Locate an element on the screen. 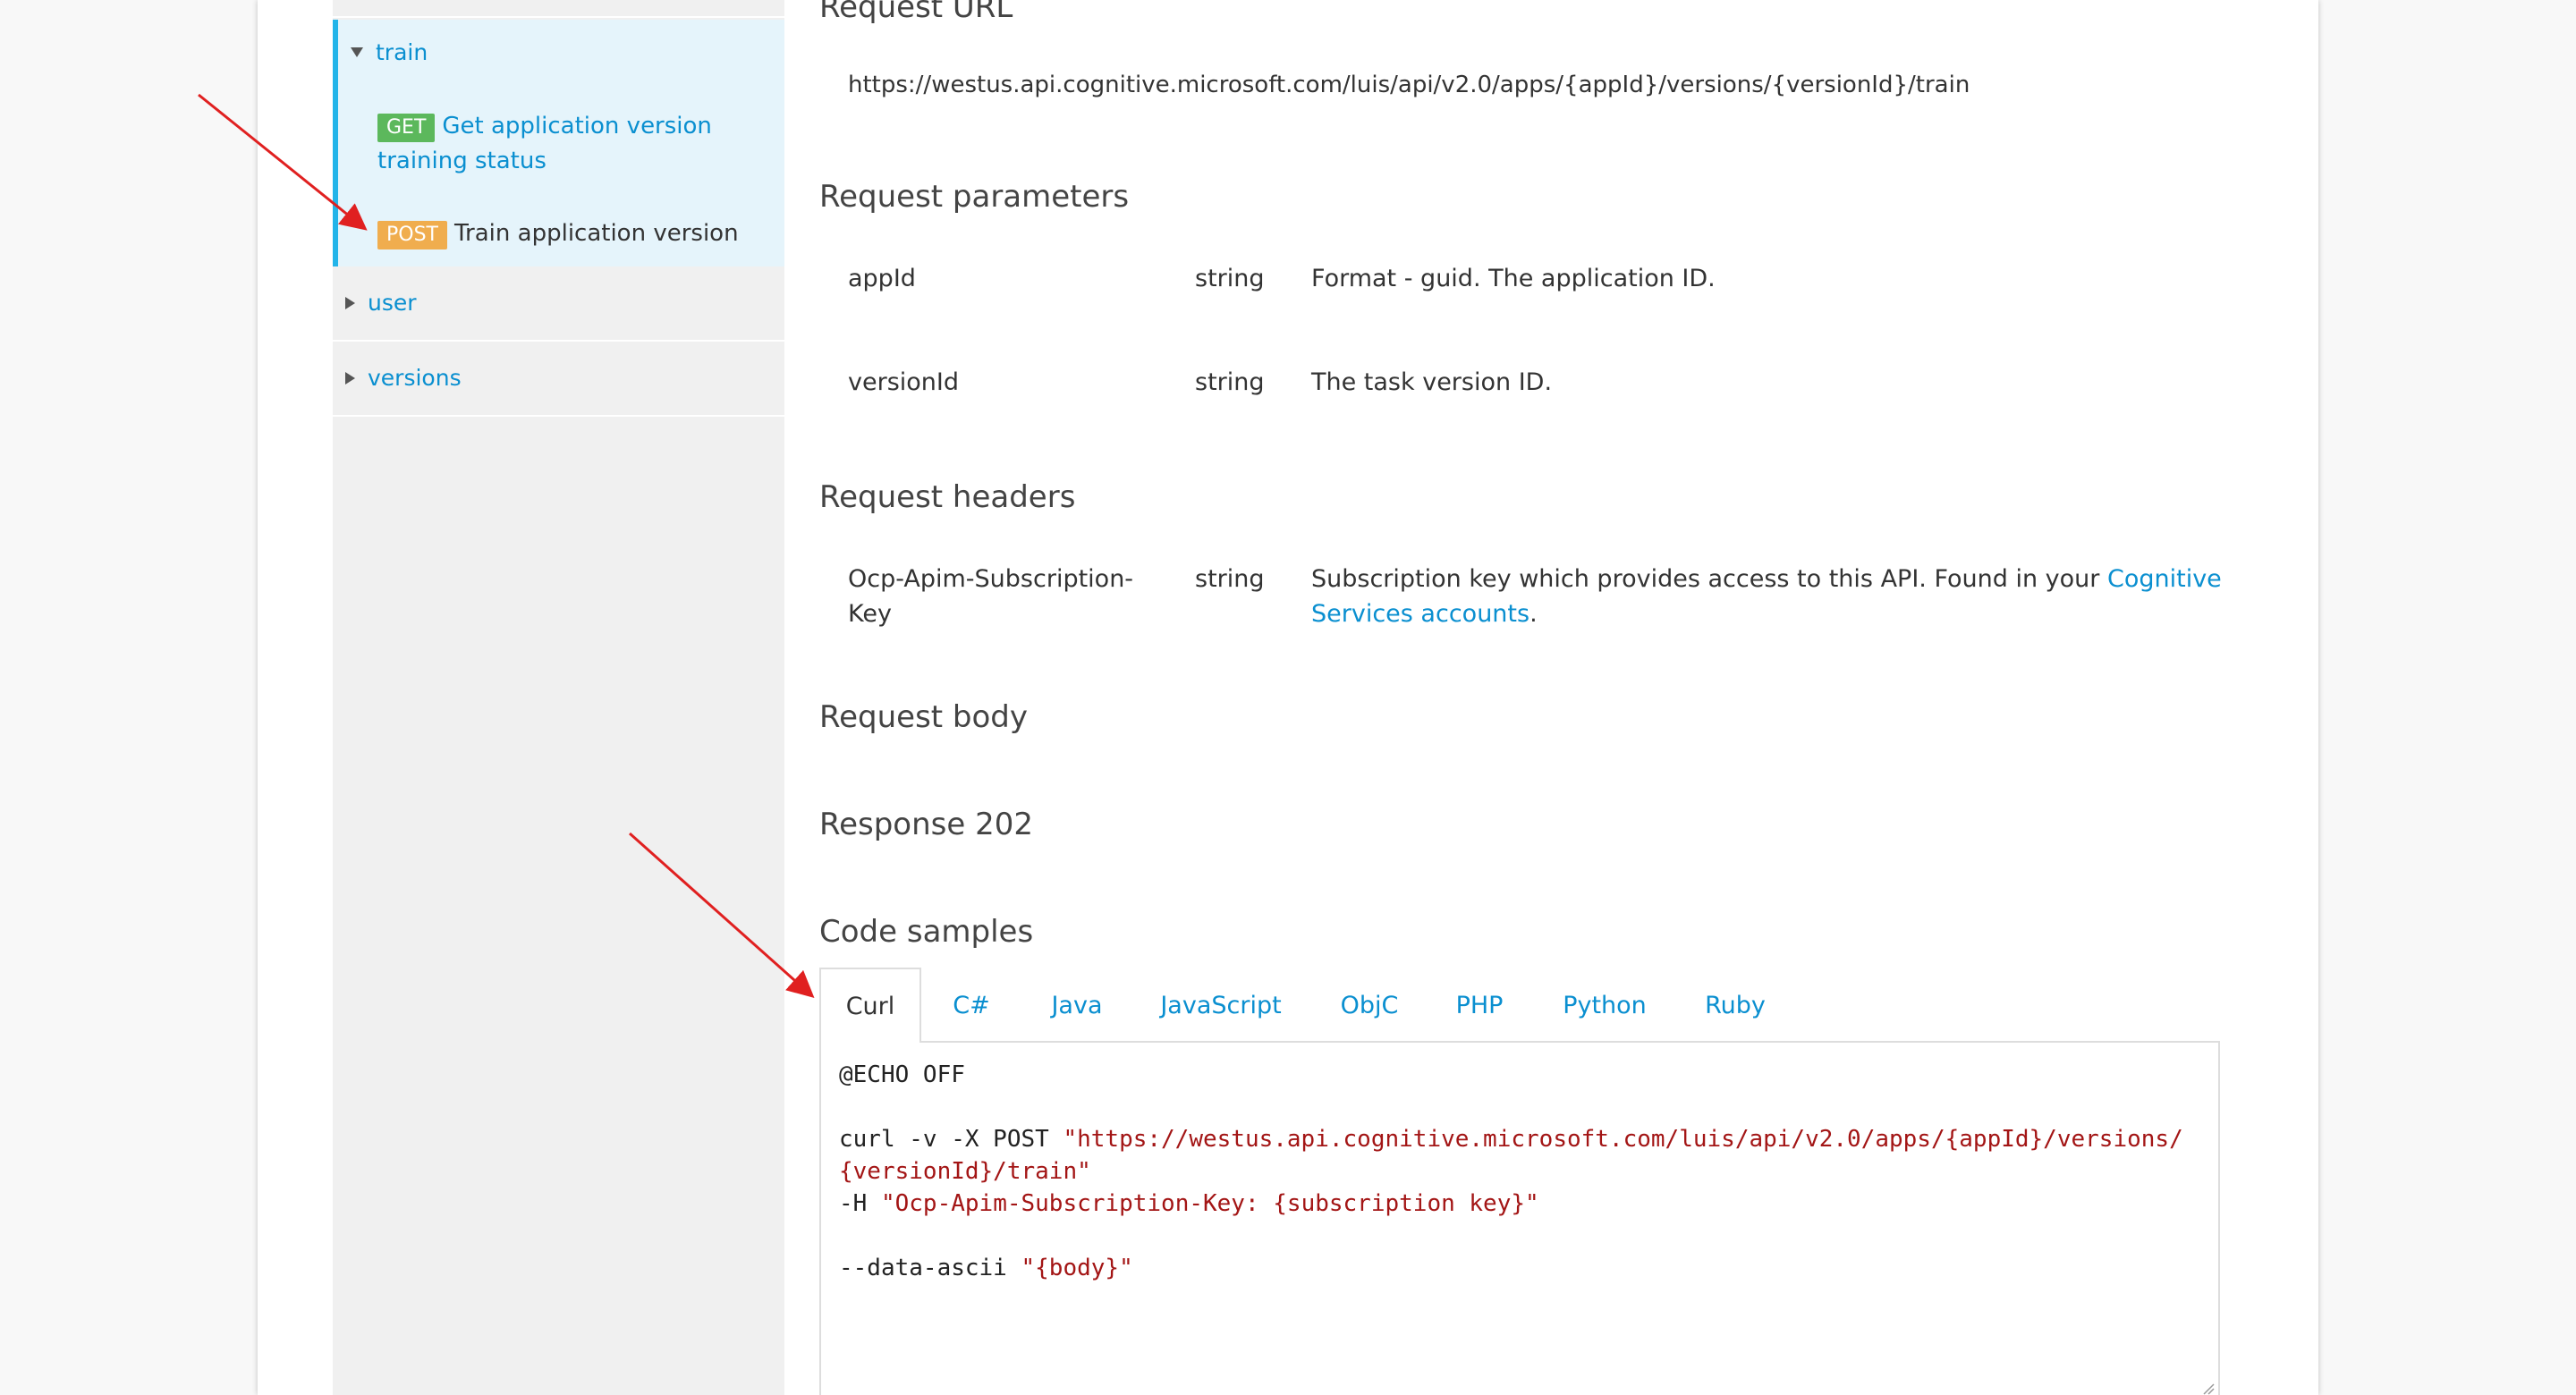 This screenshot has width=2576, height=1395. sidebar-group-train-label: train is located at coordinates (402, 52).